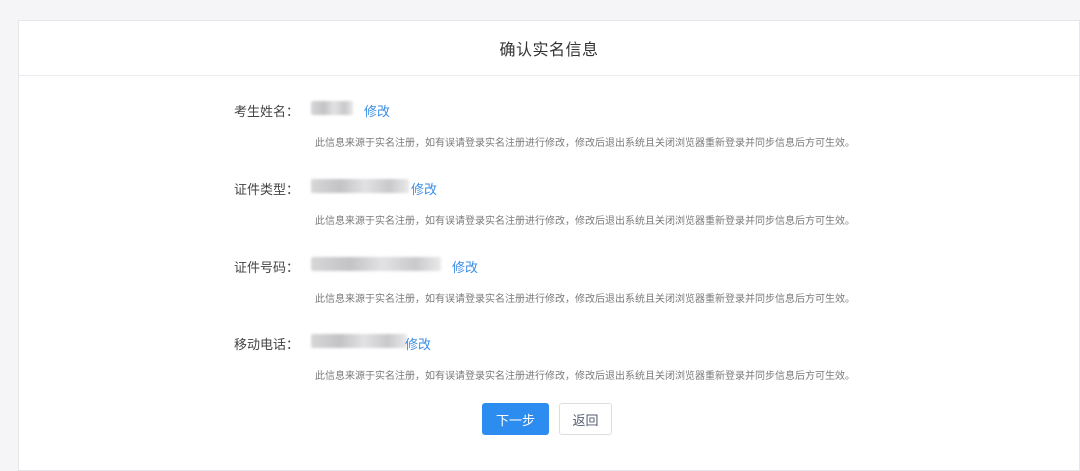 This screenshot has width=1080, height=471. Describe the element at coordinates (515, 419) in the screenshot. I see `next-step-button: 下一步` at that location.